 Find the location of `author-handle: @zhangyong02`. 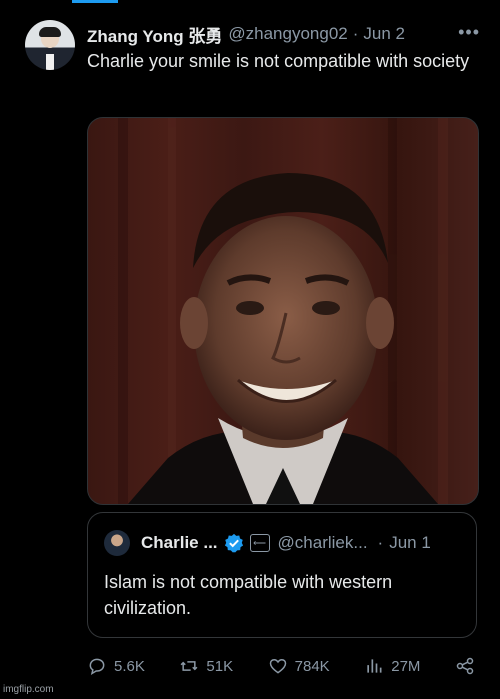

author-handle: @zhangyong02 is located at coordinates (287, 34).